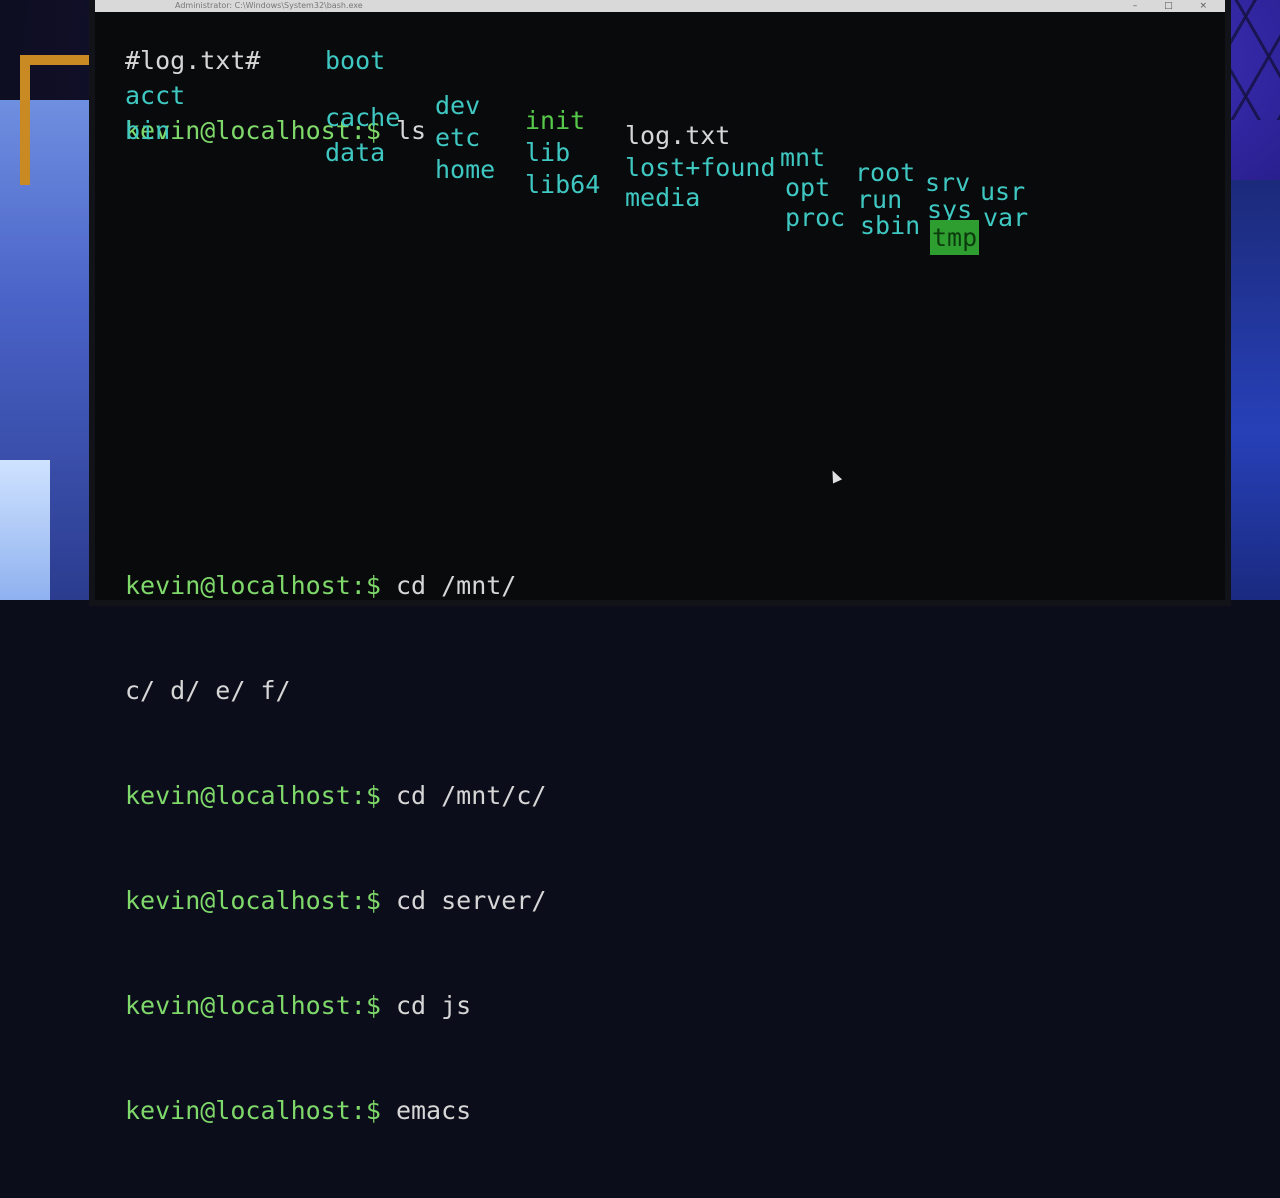 The width and height of the screenshot is (1280, 1198). I want to click on ls-entry: init, so click(555, 120).